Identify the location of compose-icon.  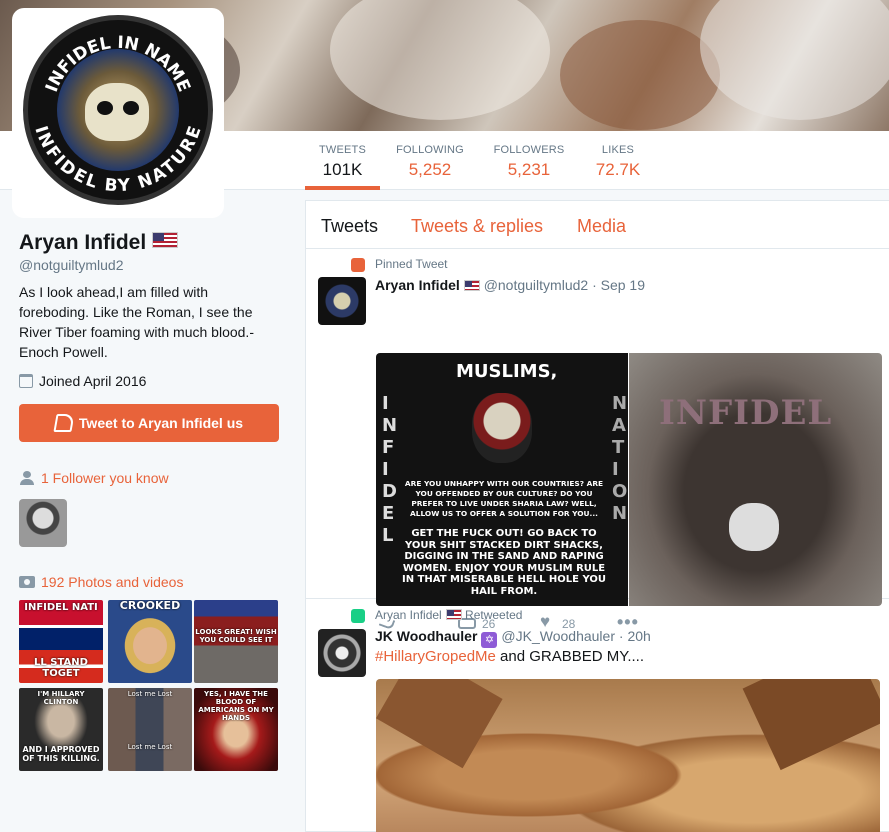
(64, 423).